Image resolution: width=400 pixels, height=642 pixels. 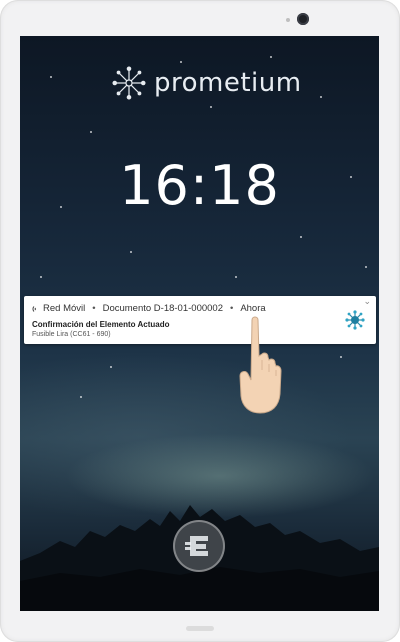 What do you see at coordinates (199, 185) in the screenshot?
I see `lockscreen-clock: 16:18` at bounding box center [199, 185].